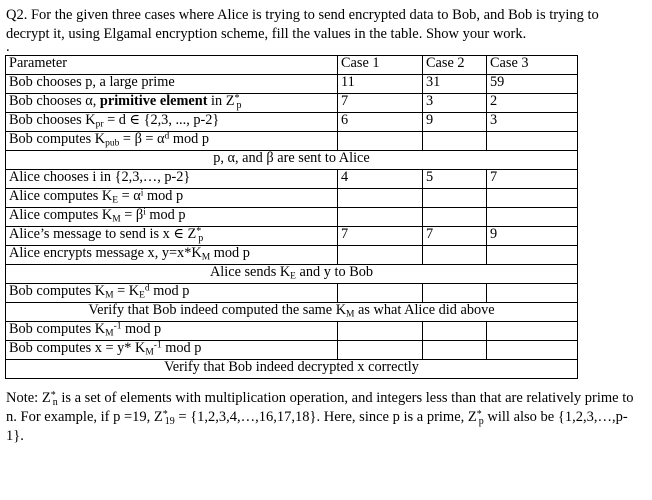 This screenshot has height=500, width=652. What do you see at coordinates (171, 121) in the screenshot?
I see `table-parameter-cell: Bob chooses Kpr = d ∈ {2,3, ..., p-2}` at bounding box center [171, 121].